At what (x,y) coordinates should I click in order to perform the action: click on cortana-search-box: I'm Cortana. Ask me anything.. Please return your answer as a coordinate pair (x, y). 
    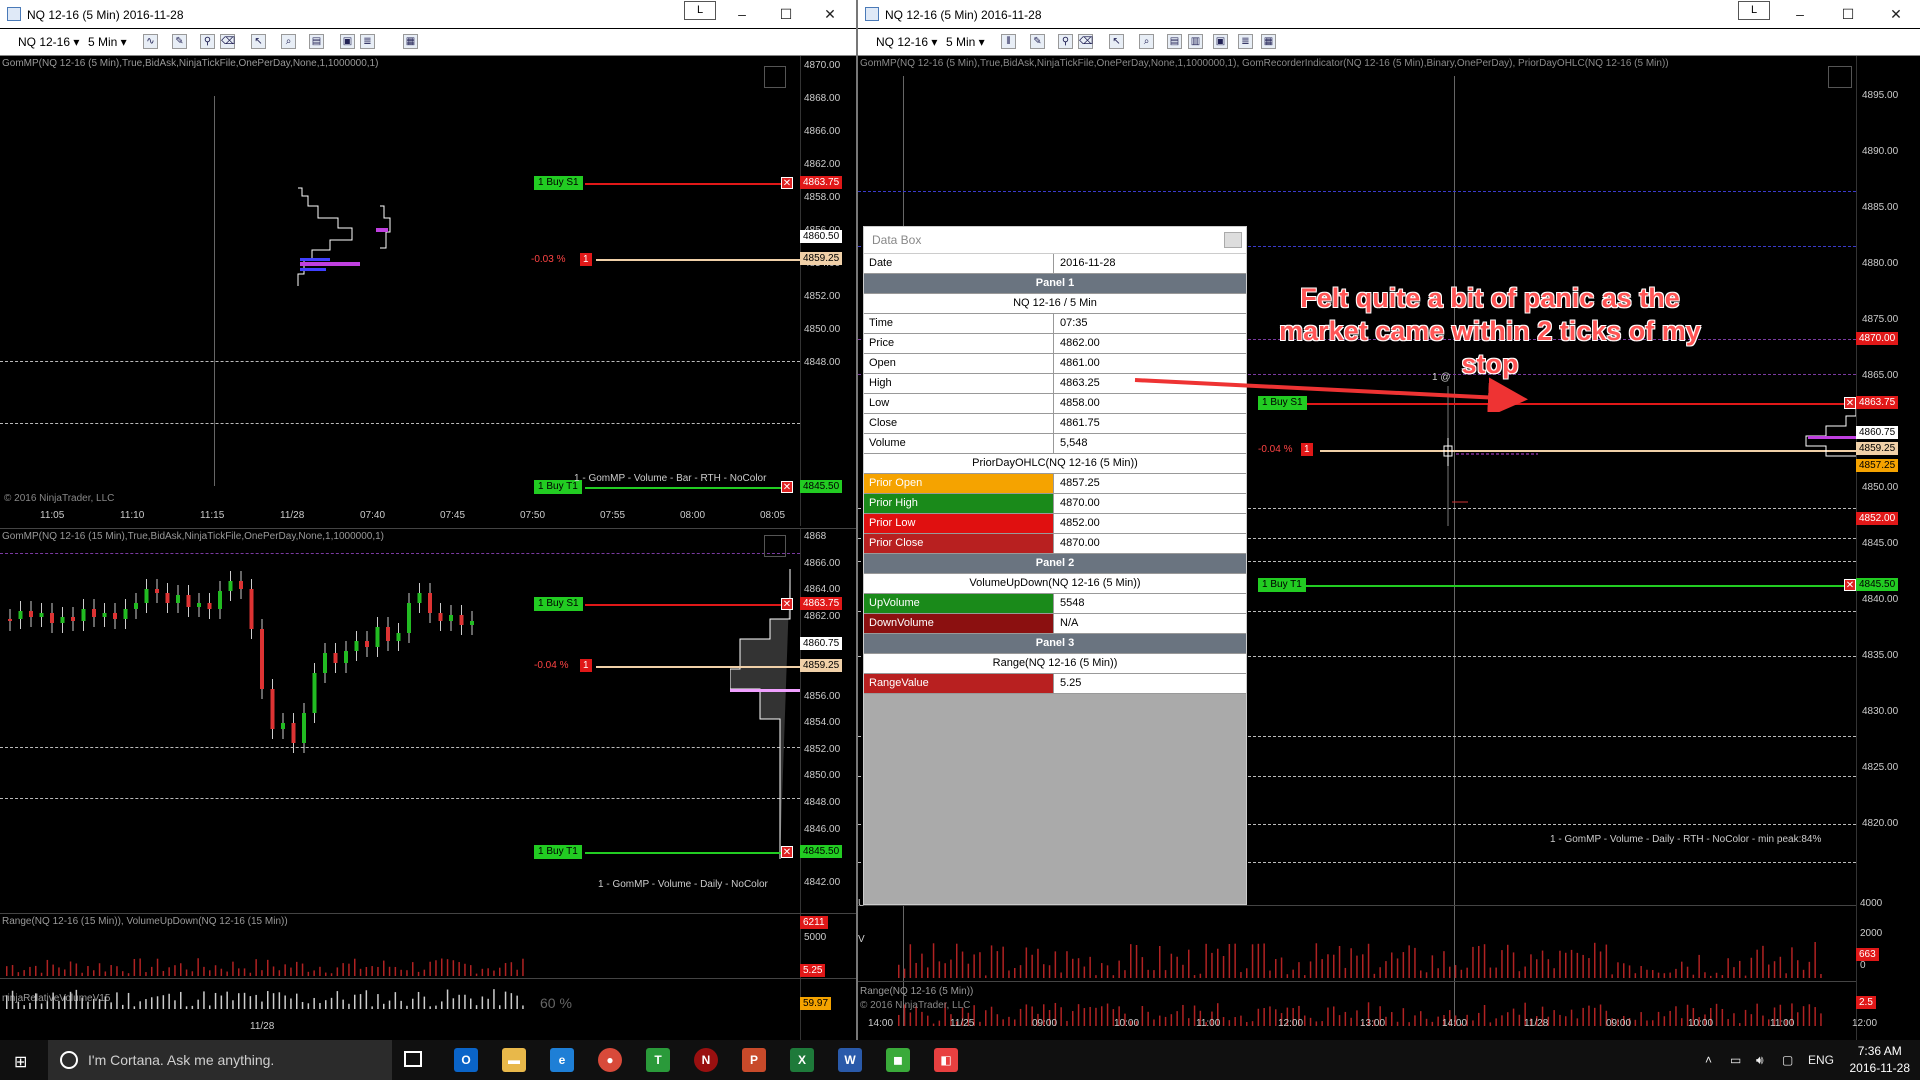
    Looking at the image, I should click on (220, 1060).